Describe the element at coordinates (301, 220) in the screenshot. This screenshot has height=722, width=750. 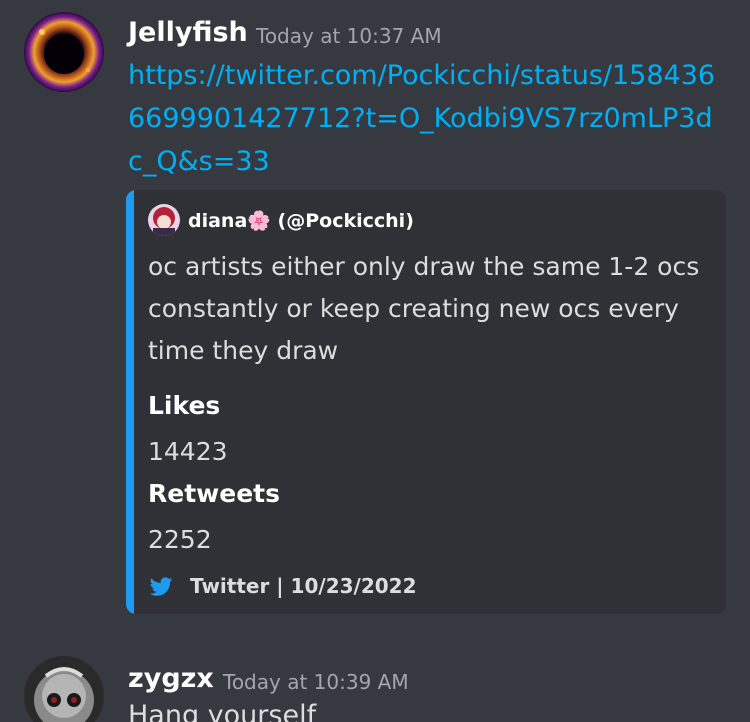
I see `embed-author-name: diana🌸 (@Pockicchi)` at that location.